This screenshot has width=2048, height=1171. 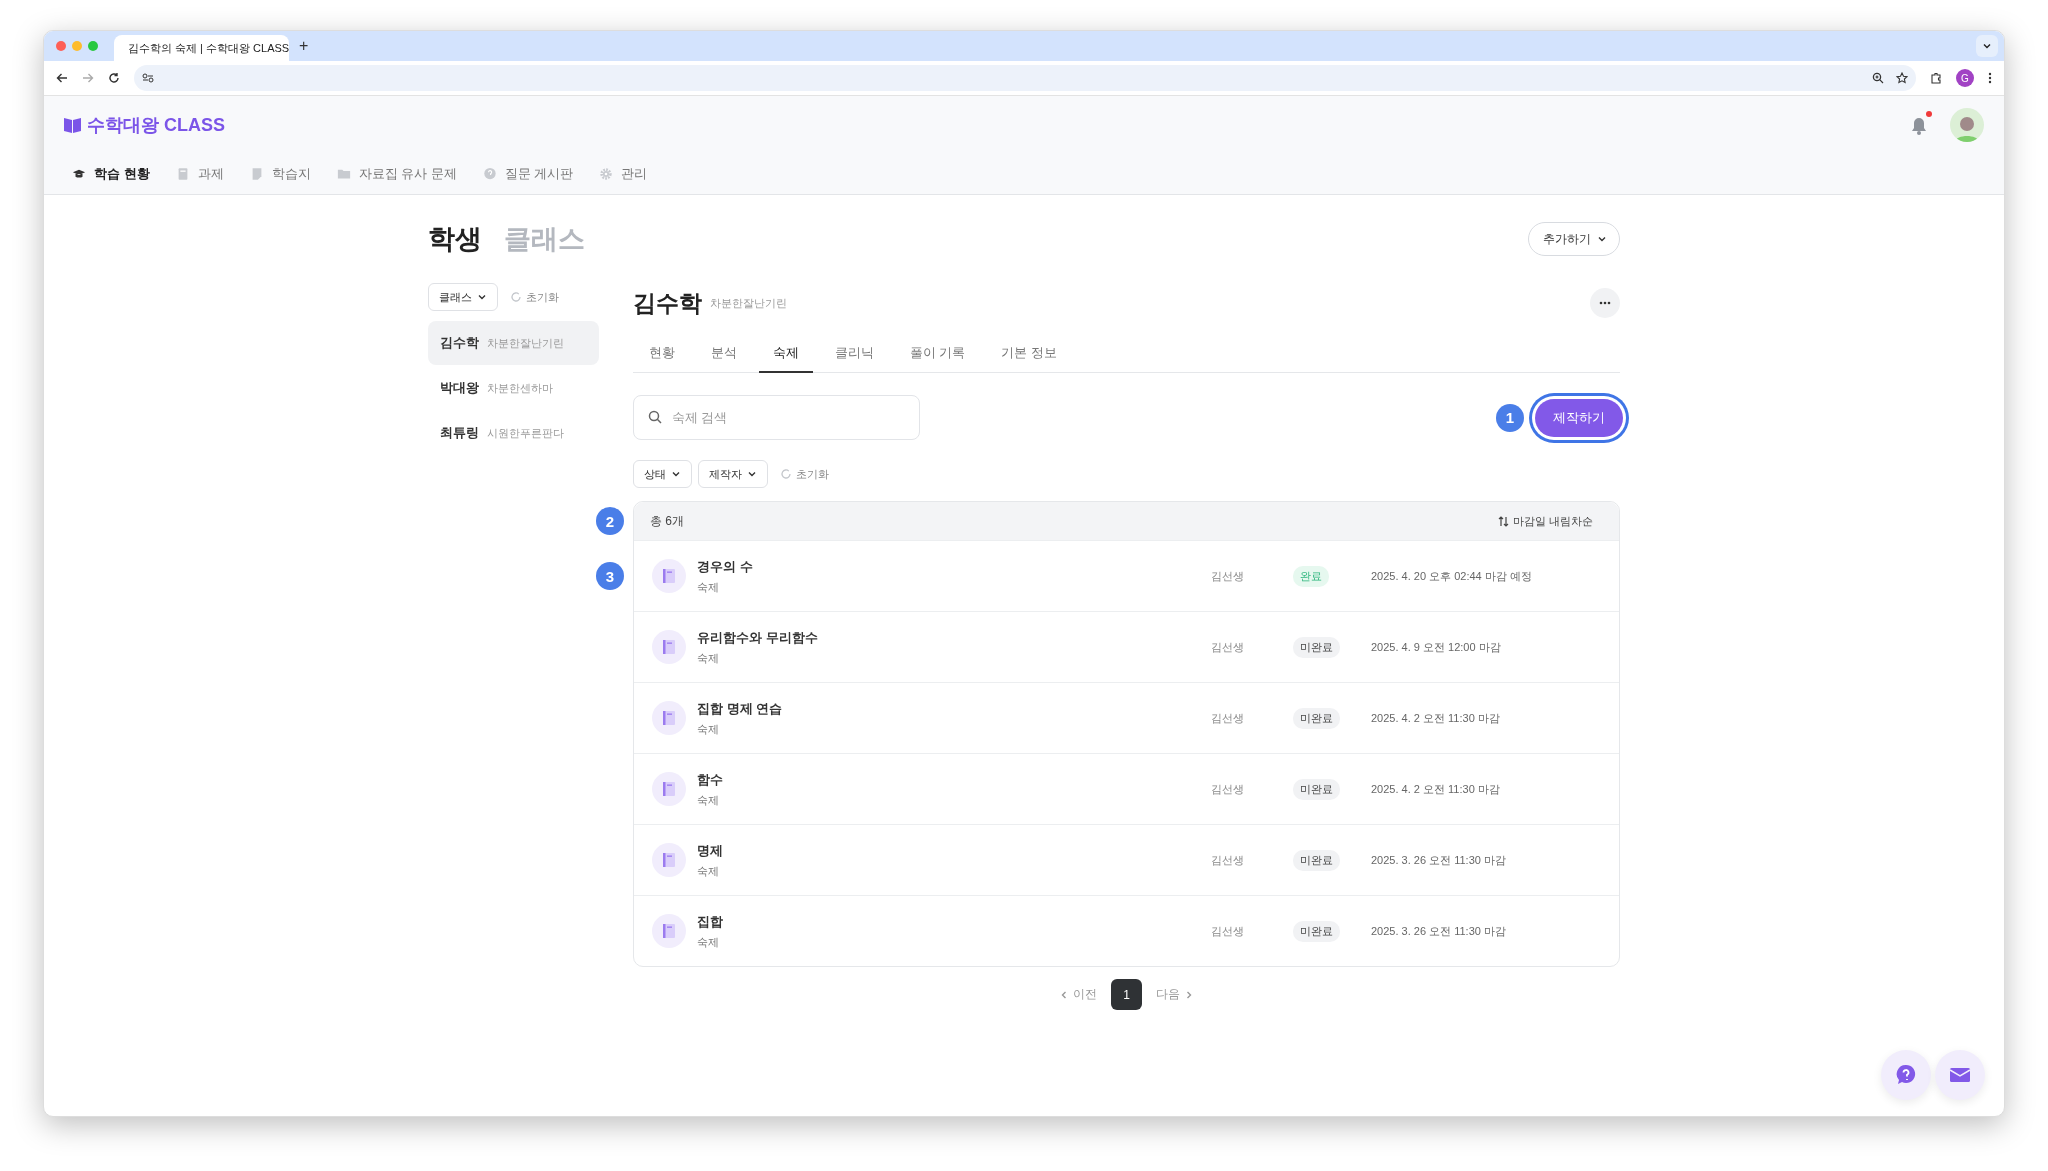 I want to click on student-item: 김수학 차분한잘난기린, so click(x=513, y=343).